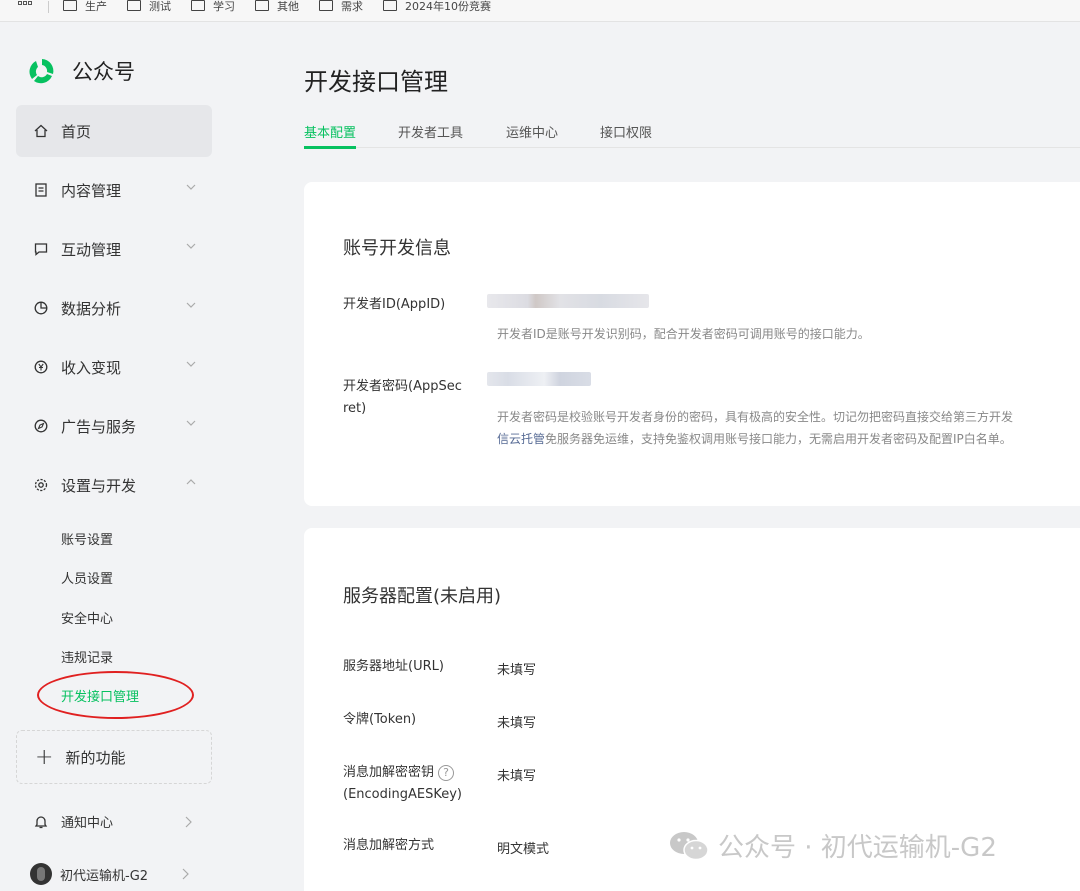 The height and width of the screenshot is (891, 1080). What do you see at coordinates (104, 876) in the screenshot?
I see `account-name: 初代运输机-G2` at bounding box center [104, 876].